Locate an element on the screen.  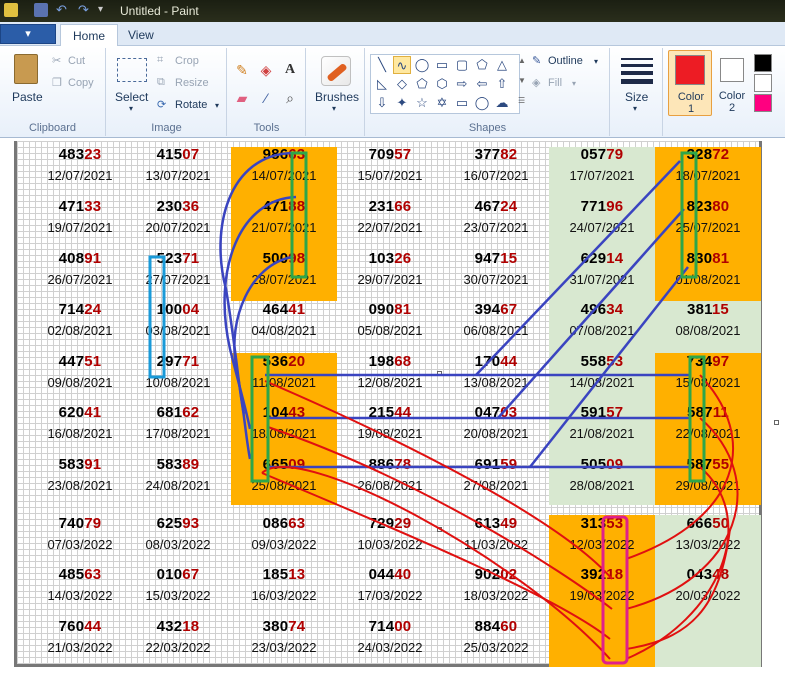
cell-number-lead: 297 is located at coordinates (169, 361).